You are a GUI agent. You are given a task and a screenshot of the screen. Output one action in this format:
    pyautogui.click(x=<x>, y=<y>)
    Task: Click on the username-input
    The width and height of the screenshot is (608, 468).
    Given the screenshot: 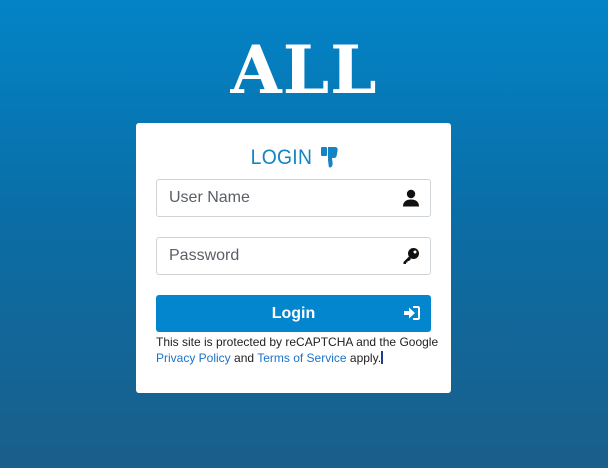 What is the action you would take?
    pyautogui.click(x=283, y=198)
    